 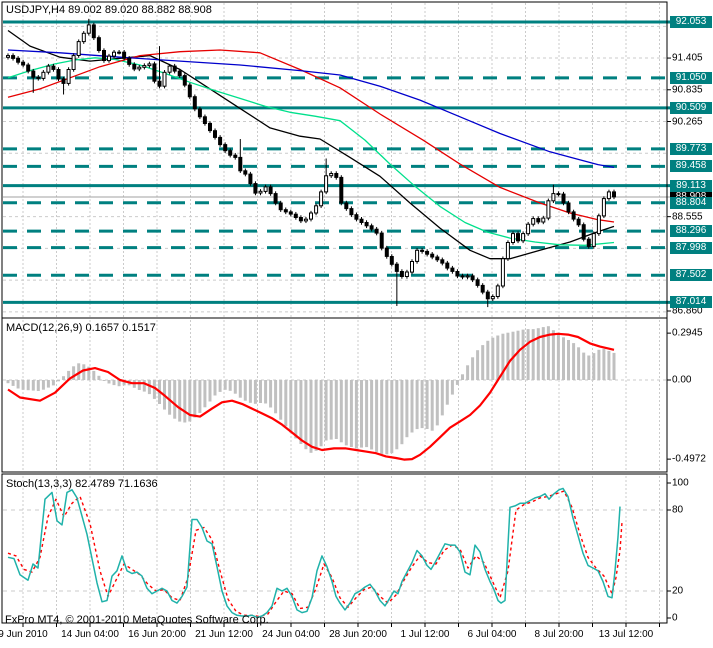 I want to click on price-level-badge: 87.502, so click(x=691, y=275).